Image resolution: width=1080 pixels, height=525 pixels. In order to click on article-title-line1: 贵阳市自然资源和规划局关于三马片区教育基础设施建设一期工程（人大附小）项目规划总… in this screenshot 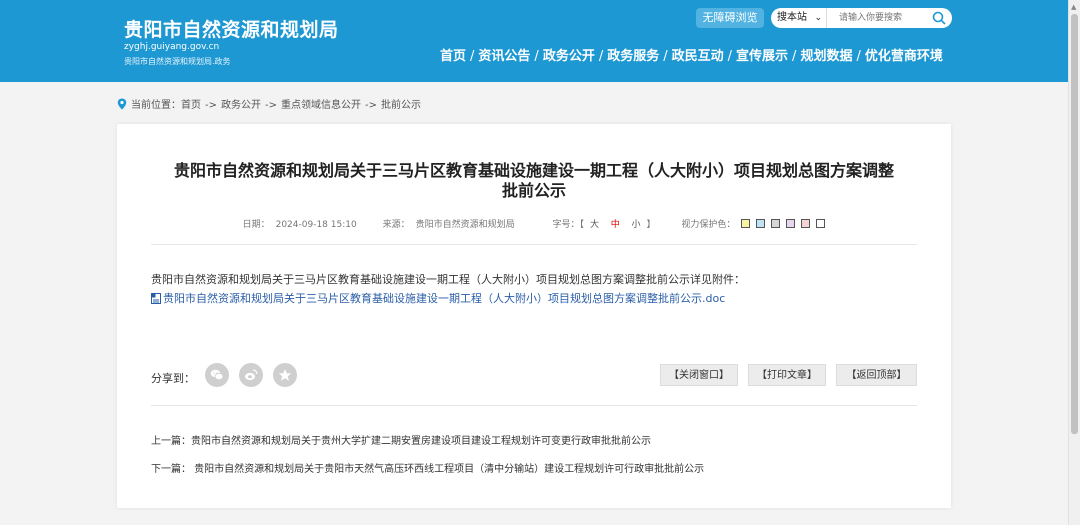, I will do `click(533, 170)`.